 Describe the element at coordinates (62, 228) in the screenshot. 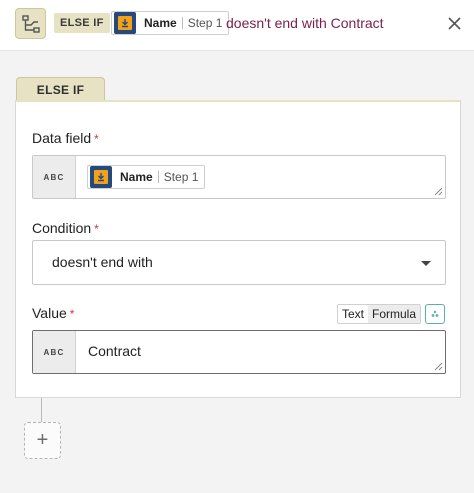

I see `condition-label-text: Condition` at that location.